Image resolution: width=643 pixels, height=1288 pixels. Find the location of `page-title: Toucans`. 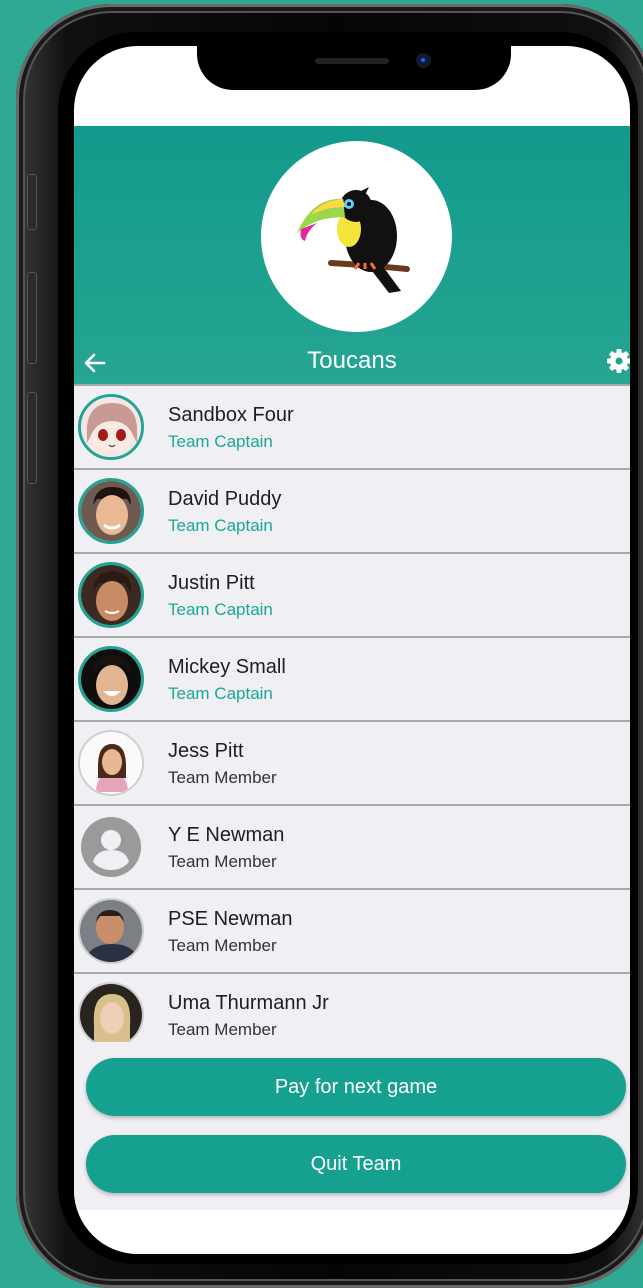

page-title: Toucans is located at coordinates (352, 360).